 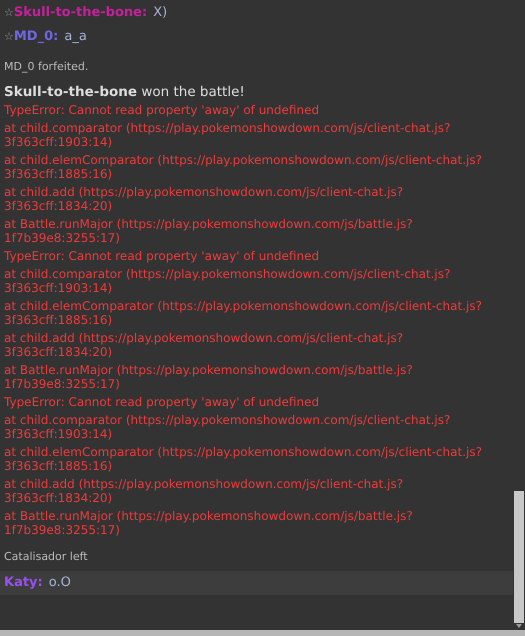 What do you see at coordinates (160, 12) in the screenshot?
I see `chat-message: X)` at bounding box center [160, 12].